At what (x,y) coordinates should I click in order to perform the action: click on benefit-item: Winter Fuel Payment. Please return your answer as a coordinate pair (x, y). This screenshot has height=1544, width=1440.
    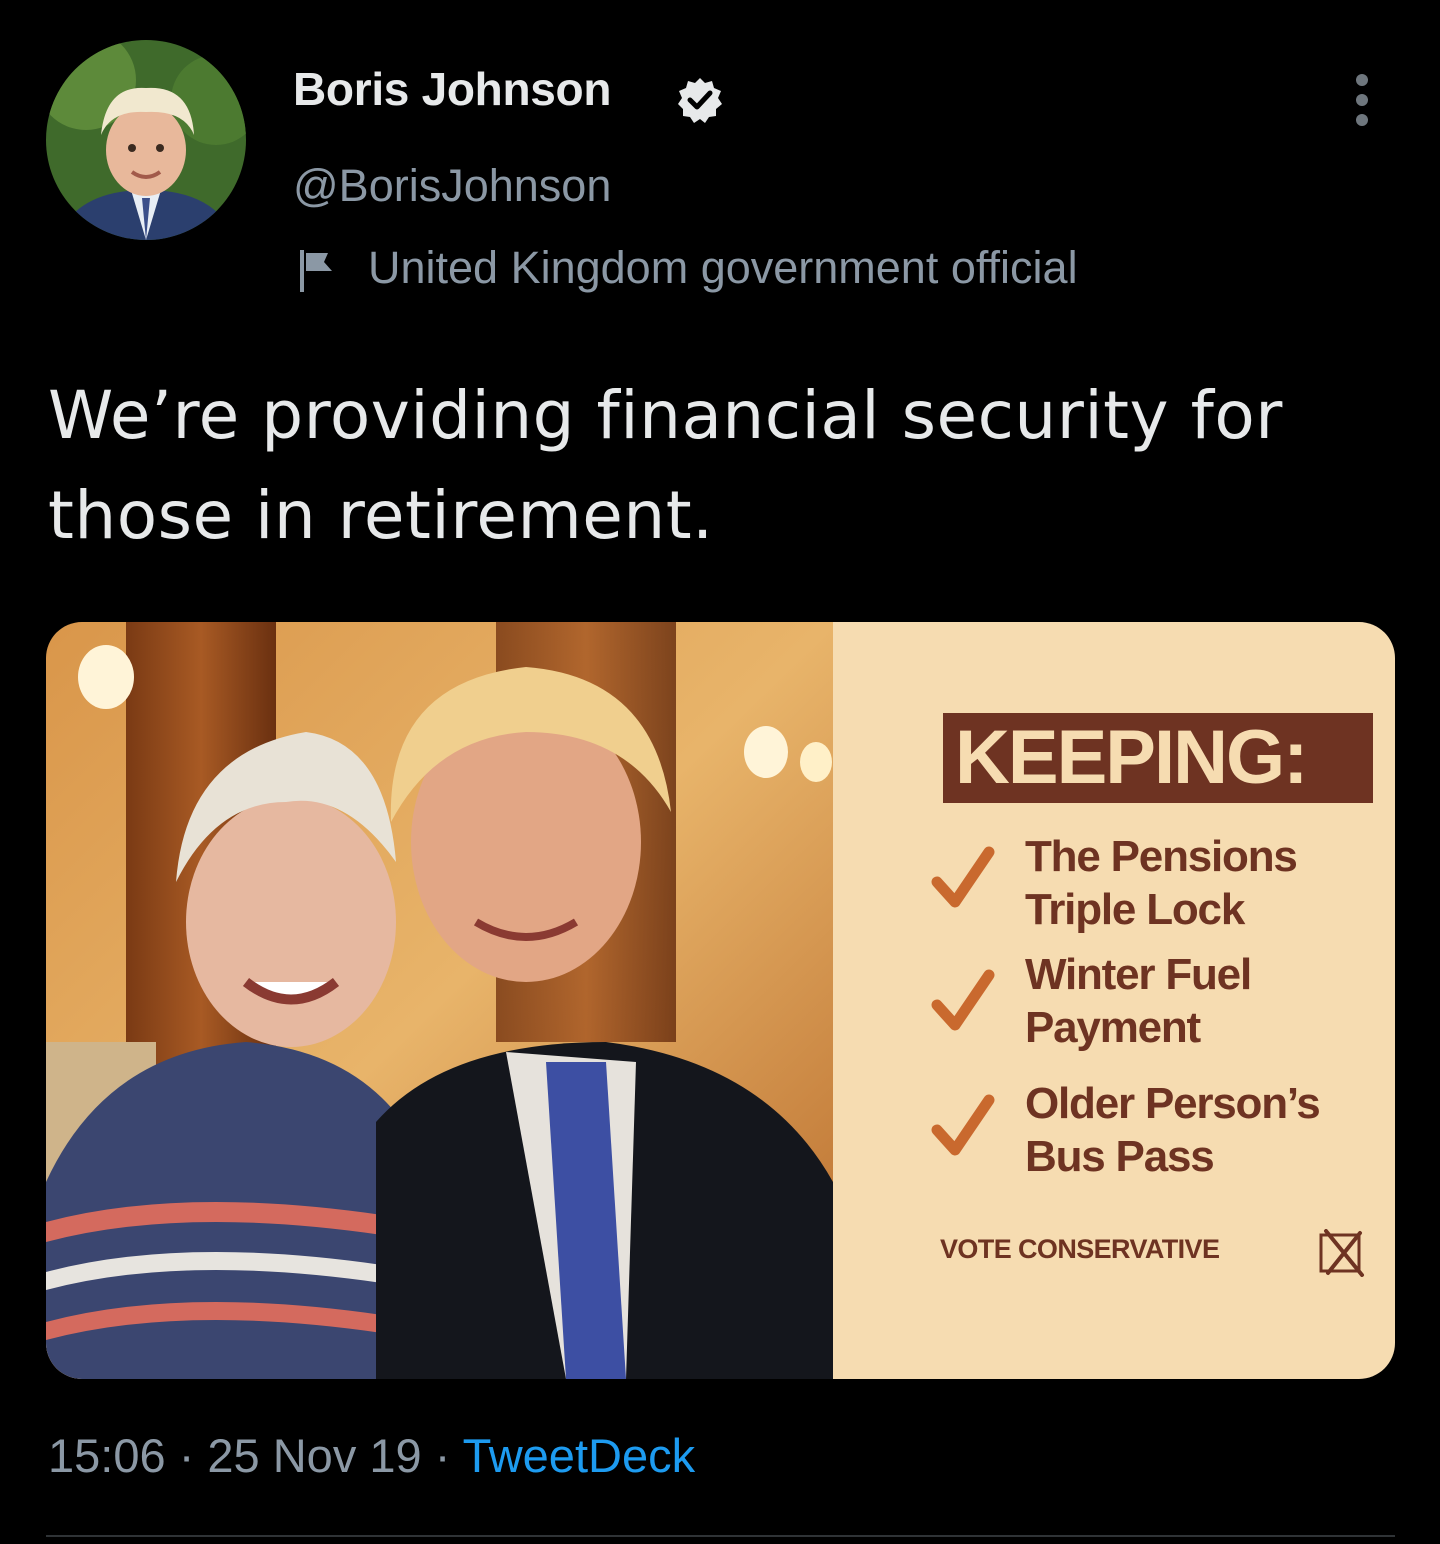
    Looking at the image, I should click on (1138, 1001).